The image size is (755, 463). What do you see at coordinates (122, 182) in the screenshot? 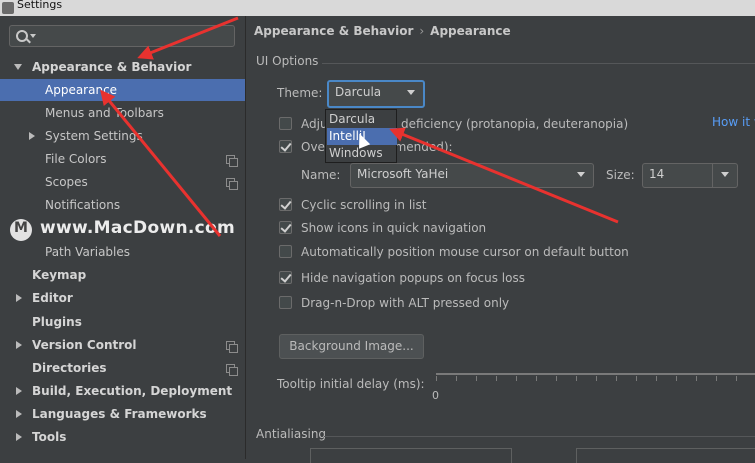
I see `sidebar-item-scopes: Scopes` at bounding box center [122, 182].